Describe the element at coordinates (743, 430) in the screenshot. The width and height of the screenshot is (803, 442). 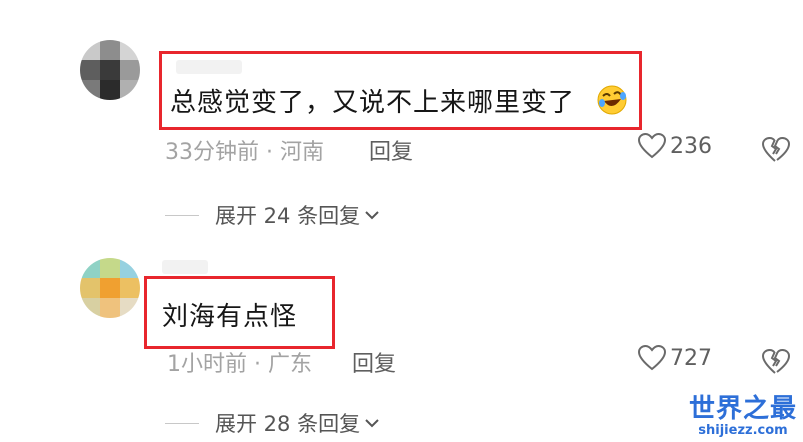
I see `watermark-url: shijiezz.com` at that location.